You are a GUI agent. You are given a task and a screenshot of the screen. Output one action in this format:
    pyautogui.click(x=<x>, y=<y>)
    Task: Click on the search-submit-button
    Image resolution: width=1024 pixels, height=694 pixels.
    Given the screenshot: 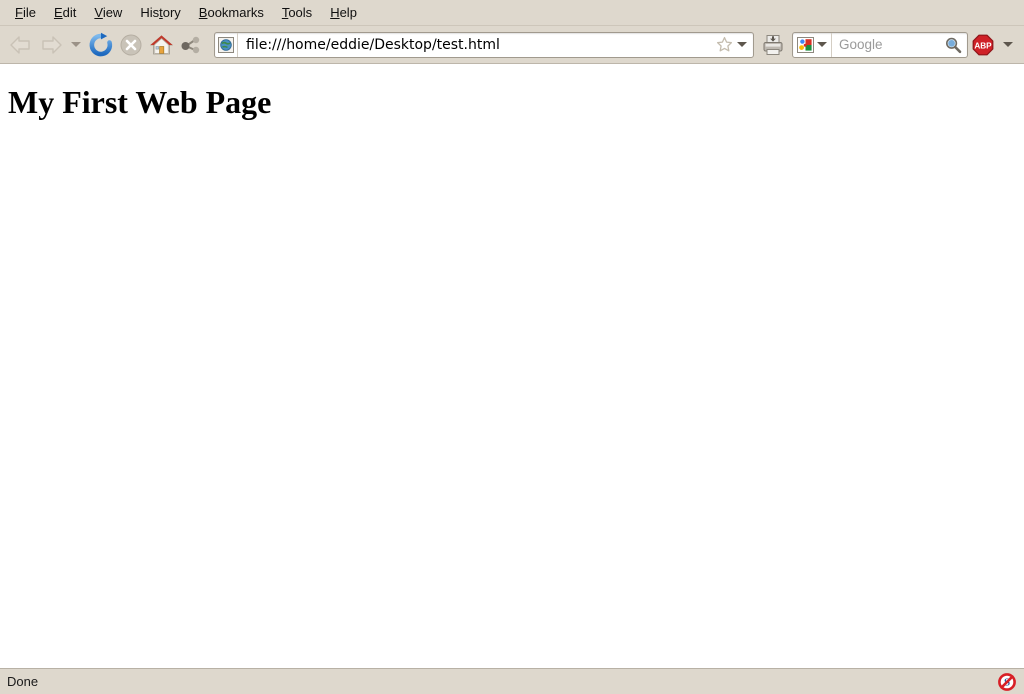 What is the action you would take?
    pyautogui.click(x=955, y=45)
    